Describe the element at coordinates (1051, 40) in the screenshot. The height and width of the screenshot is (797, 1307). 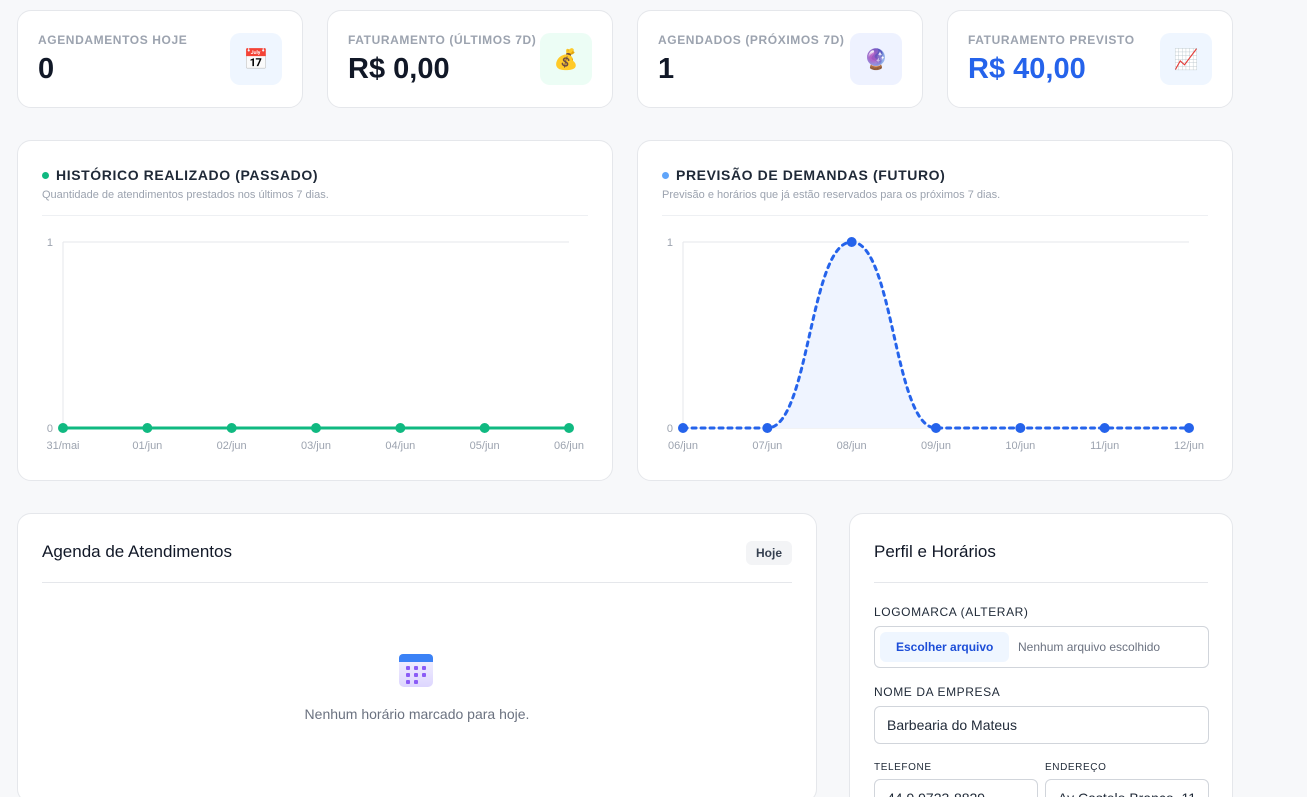
I see `stat-label: FATURAMENTO PREVISTO` at that location.